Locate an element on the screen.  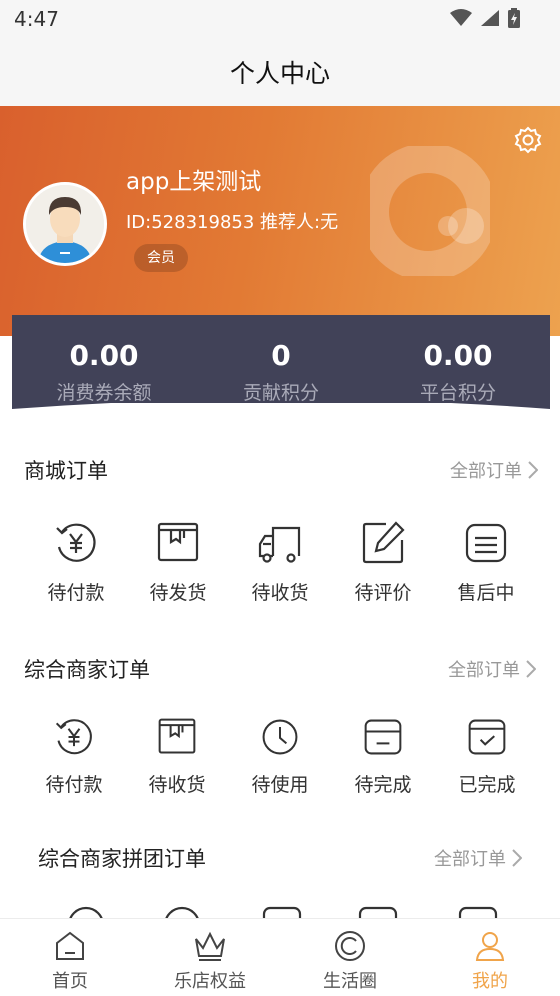
bottom-tab-bar: 首页 乐店权益 生活圈 我的 is located at coordinates (280, 957).